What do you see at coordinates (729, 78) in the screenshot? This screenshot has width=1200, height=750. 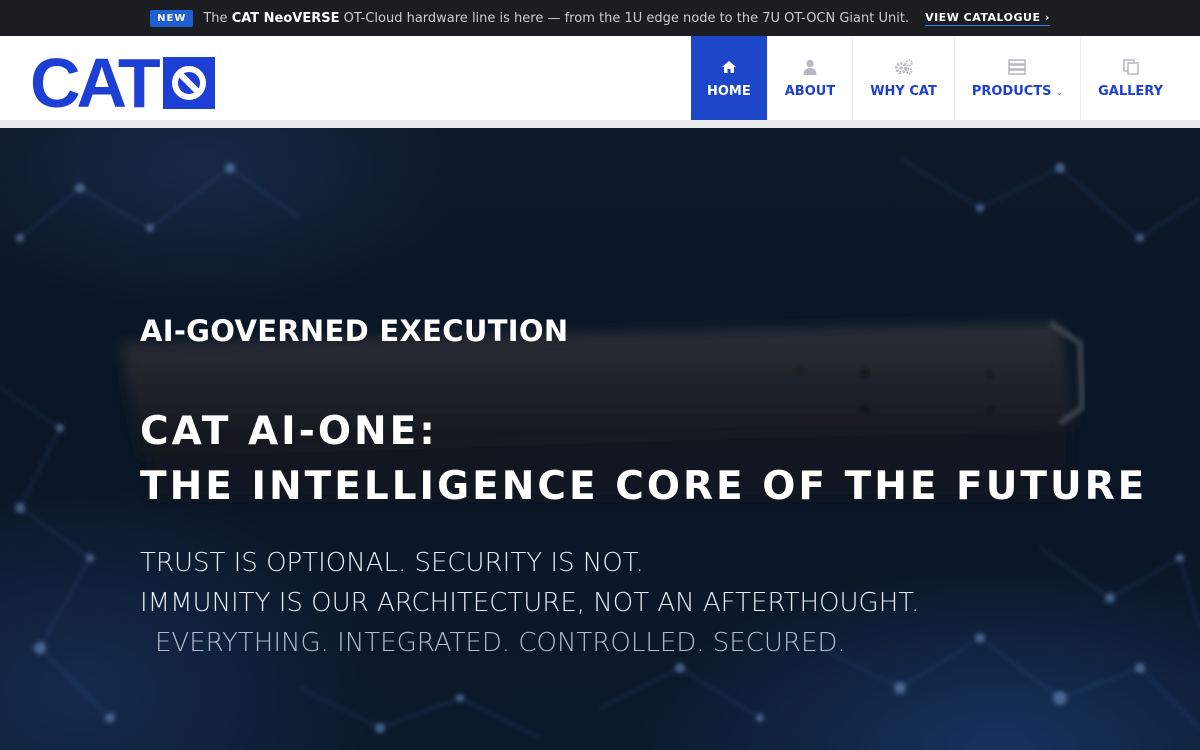 I see `nav-item-home: HOME` at bounding box center [729, 78].